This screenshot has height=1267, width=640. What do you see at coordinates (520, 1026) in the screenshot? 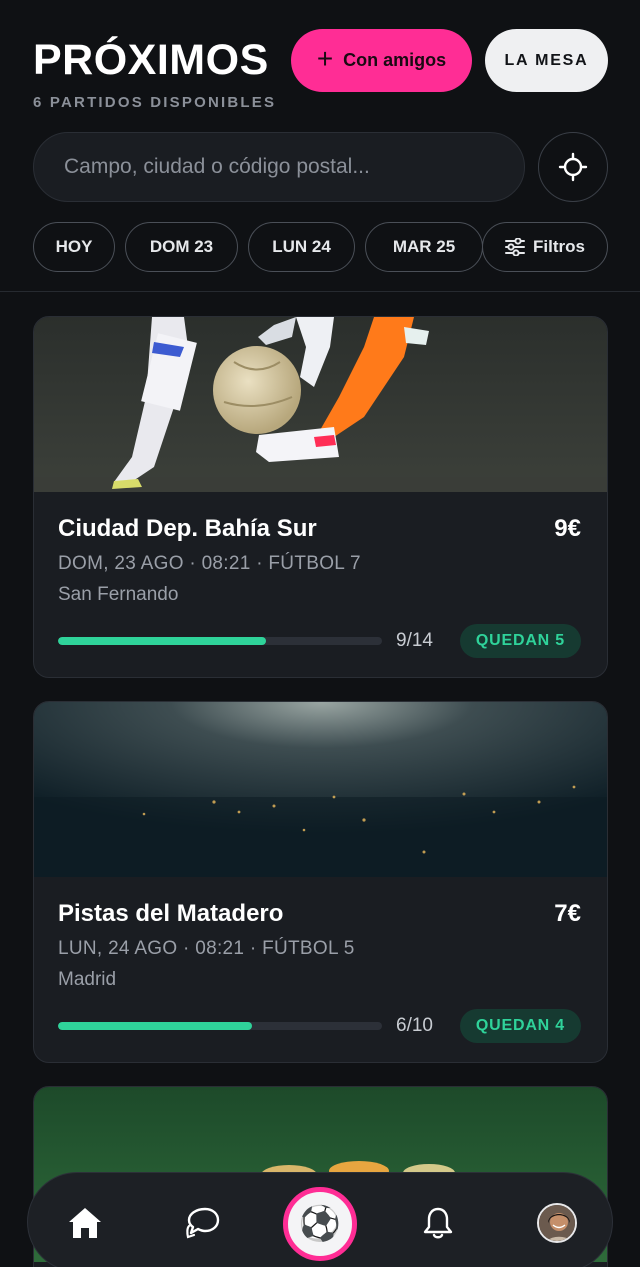
I see `spots-left-badge: QUEDAN 4` at bounding box center [520, 1026].